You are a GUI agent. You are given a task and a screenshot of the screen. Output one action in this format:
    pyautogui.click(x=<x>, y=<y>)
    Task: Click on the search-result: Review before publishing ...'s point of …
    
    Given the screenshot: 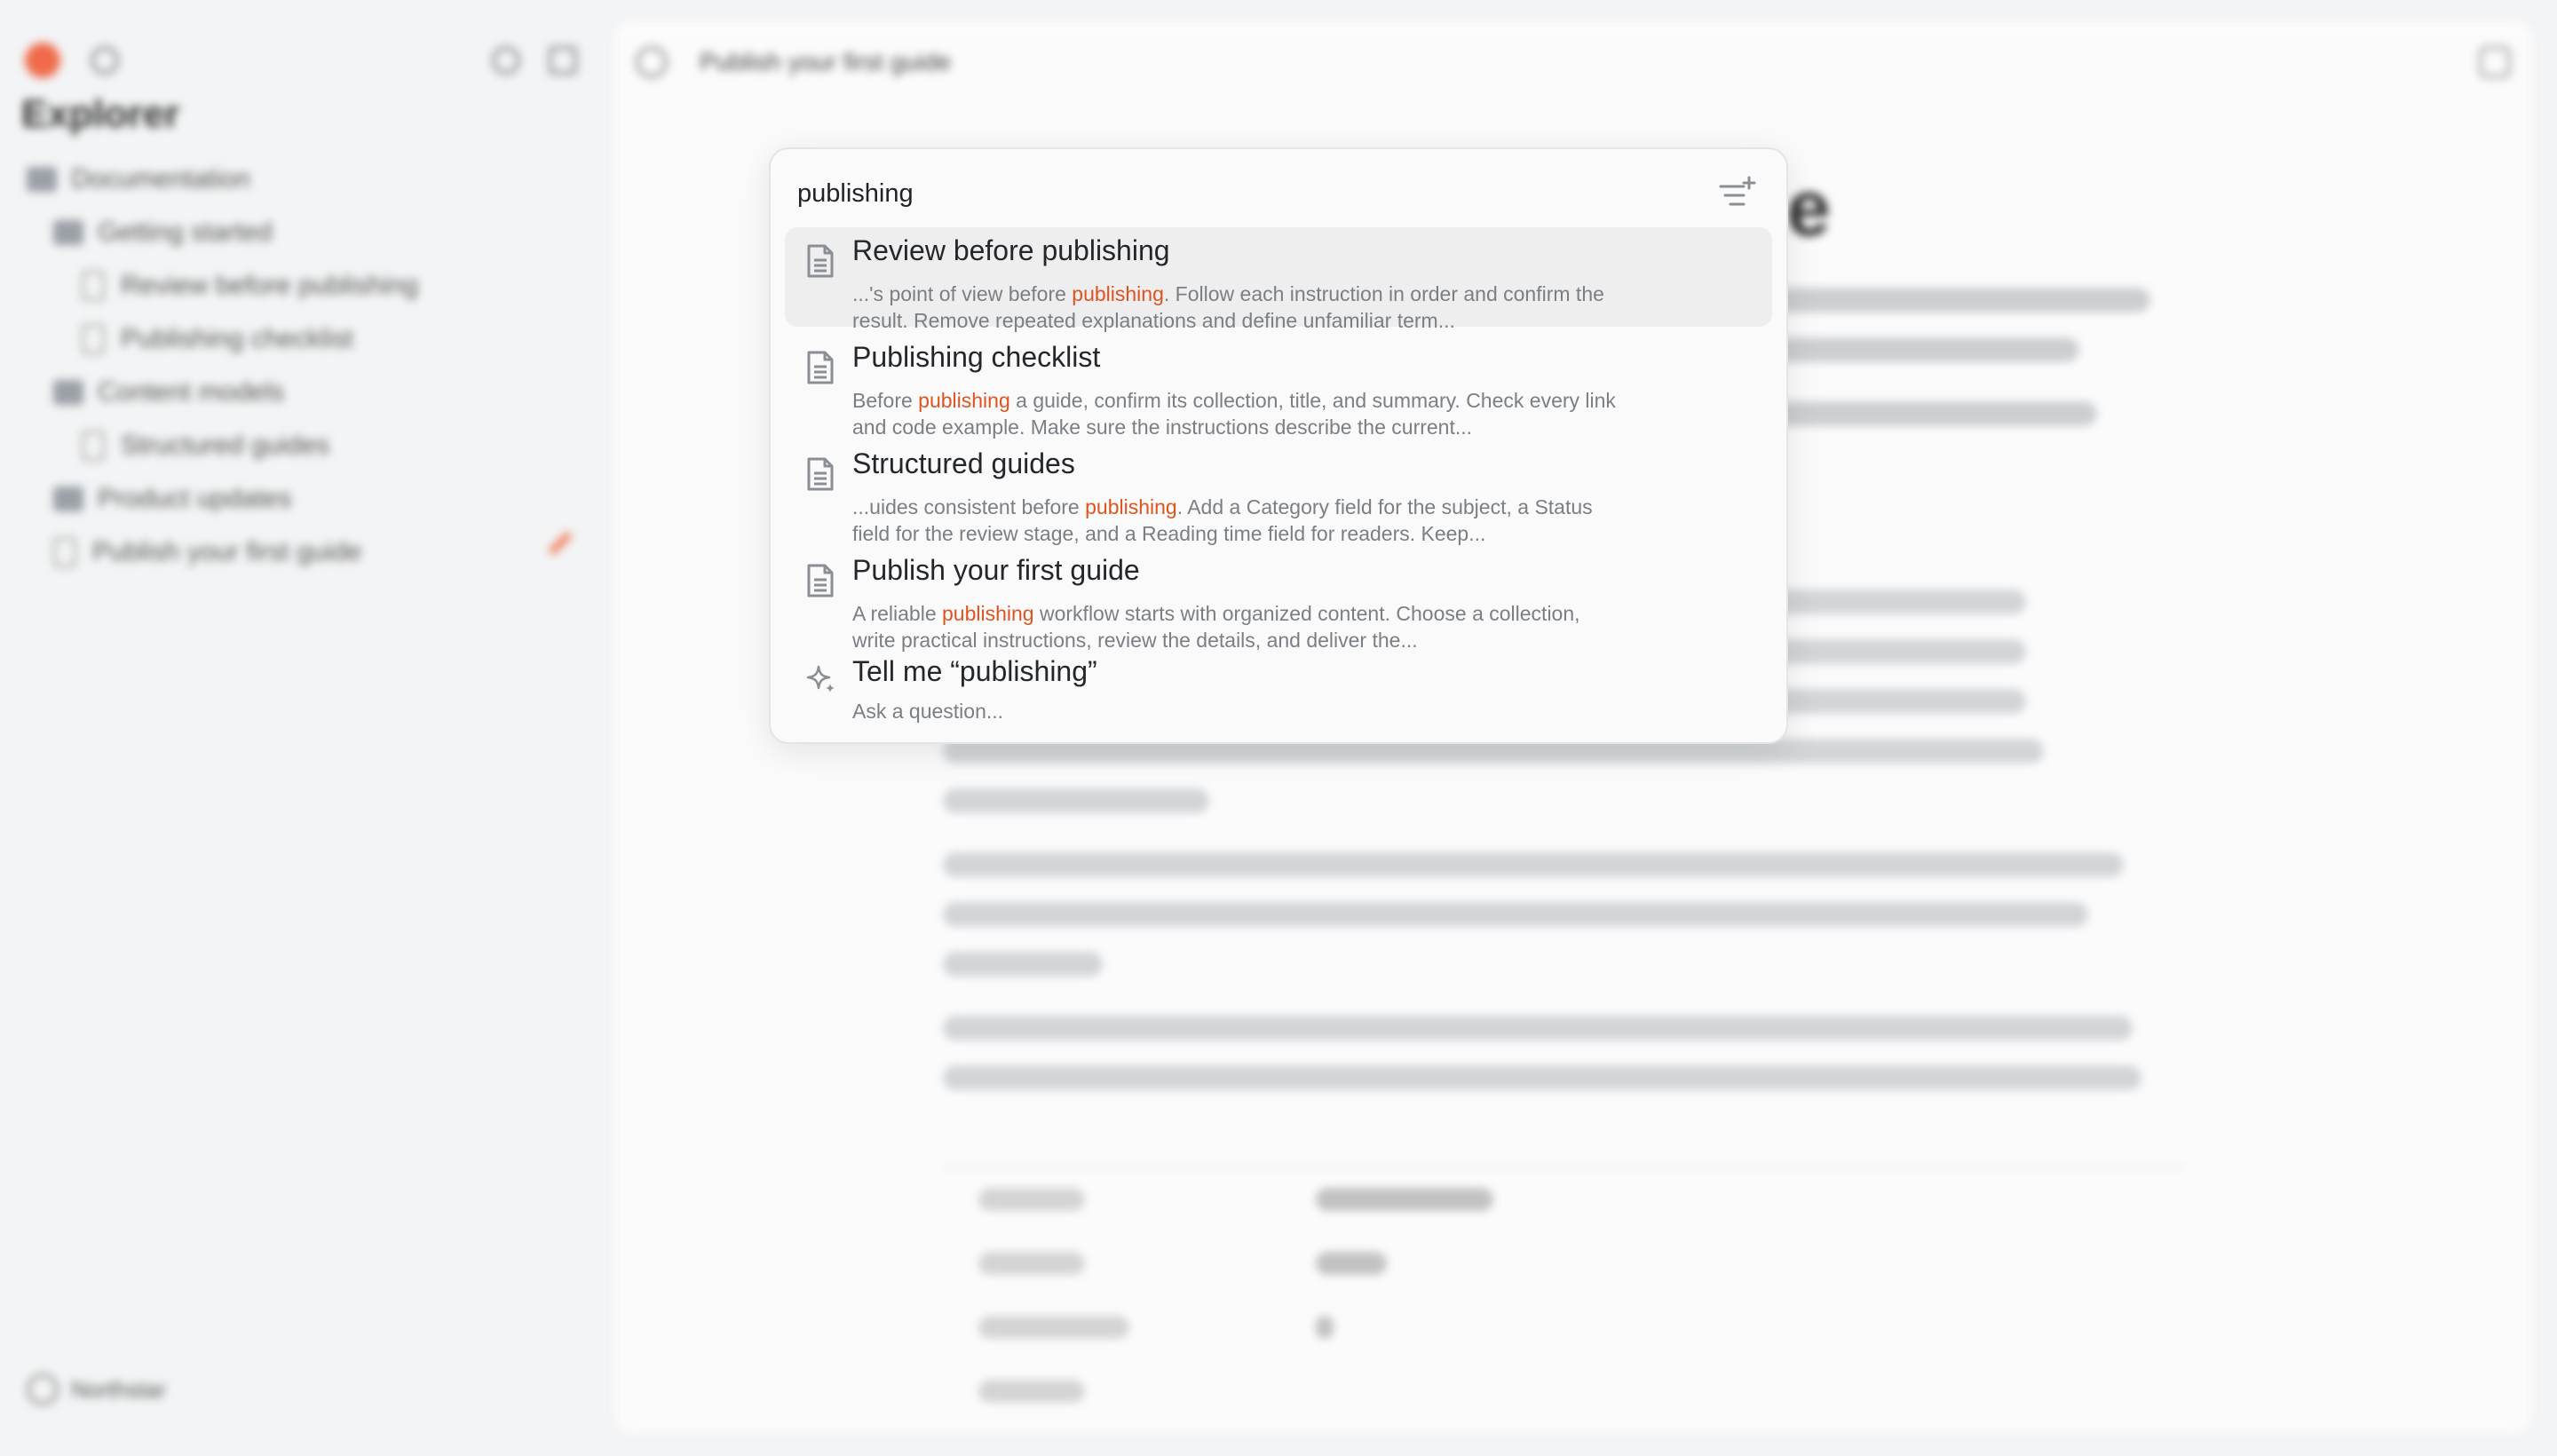 What is the action you would take?
    pyautogui.click(x=1278, y=279)
    